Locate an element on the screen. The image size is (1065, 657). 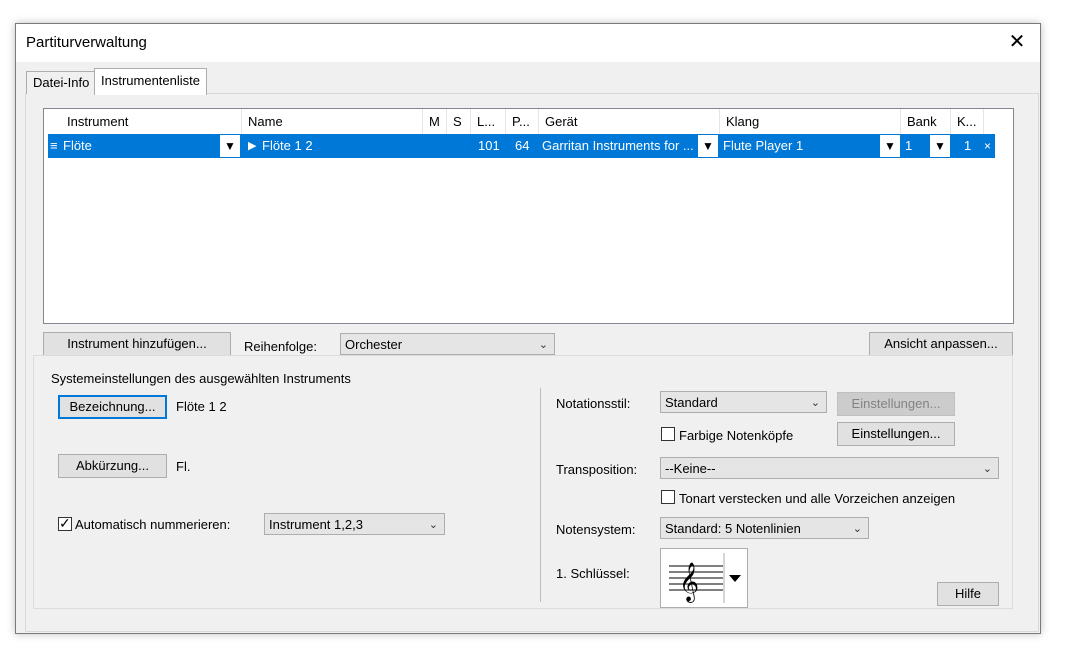
k-cell: 1 is located at coordinates (970, 146).